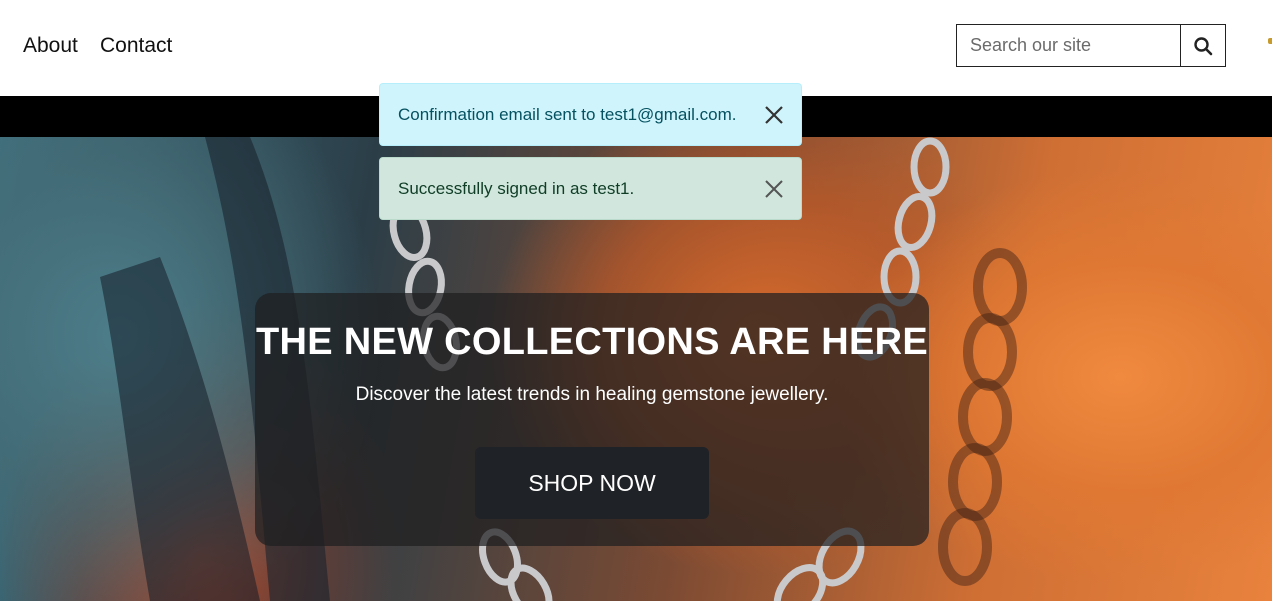 This screenshot has width=1272, height=601. I want to click on search-button, so click(1202, 45).